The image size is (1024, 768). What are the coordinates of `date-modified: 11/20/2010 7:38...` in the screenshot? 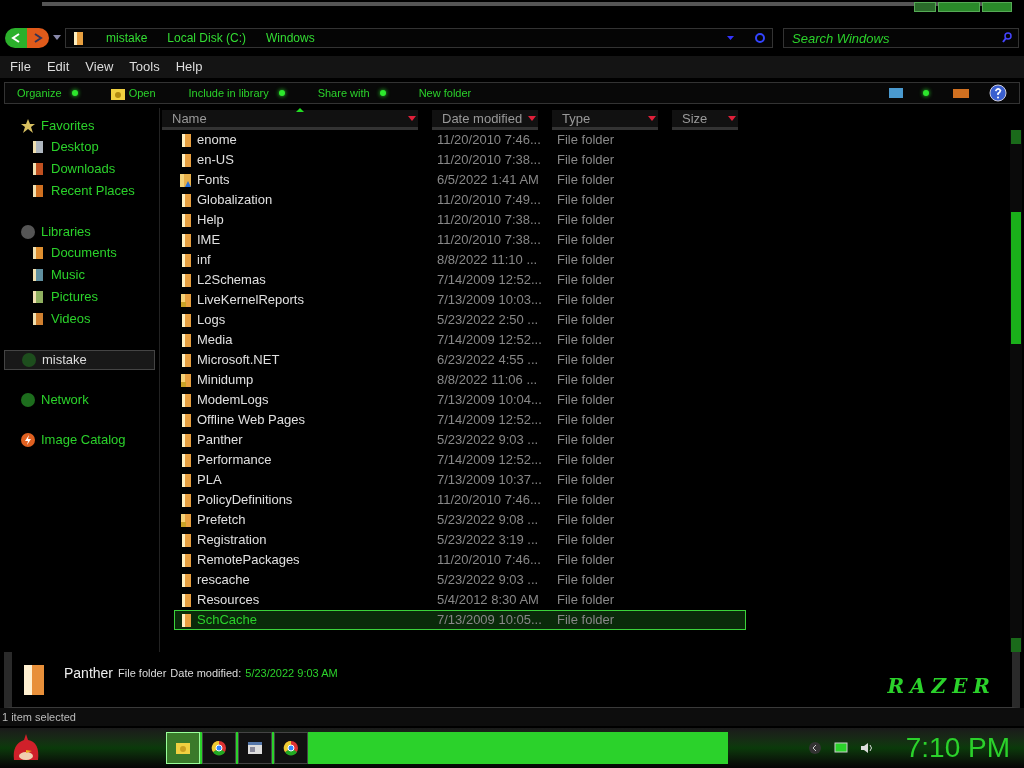 It's located at (489, 240).